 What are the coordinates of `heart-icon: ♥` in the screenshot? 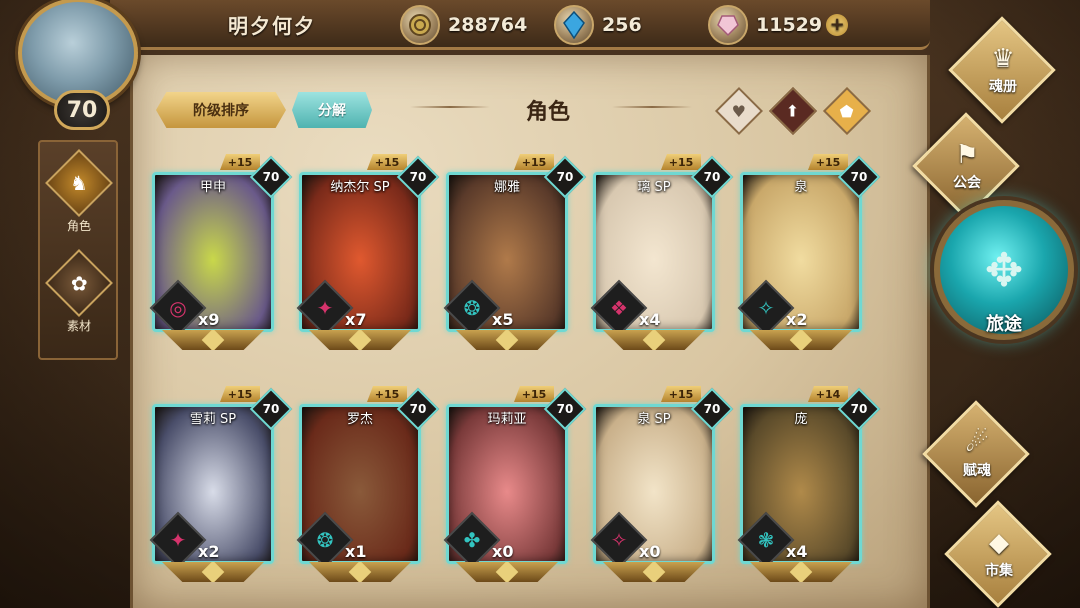 It's located at (739, 111).